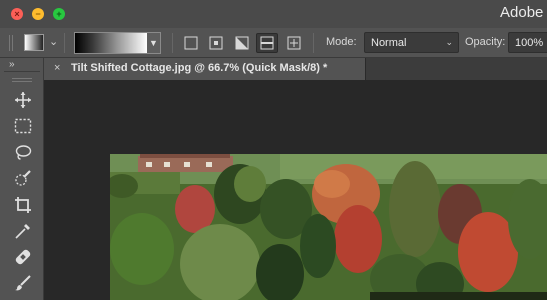 The width and height of the screenshot is (547, 300). What do you see at coordinates (17, 14) in the screenshot?
I see `close-icon: ×` at bounding box center [17, 14].